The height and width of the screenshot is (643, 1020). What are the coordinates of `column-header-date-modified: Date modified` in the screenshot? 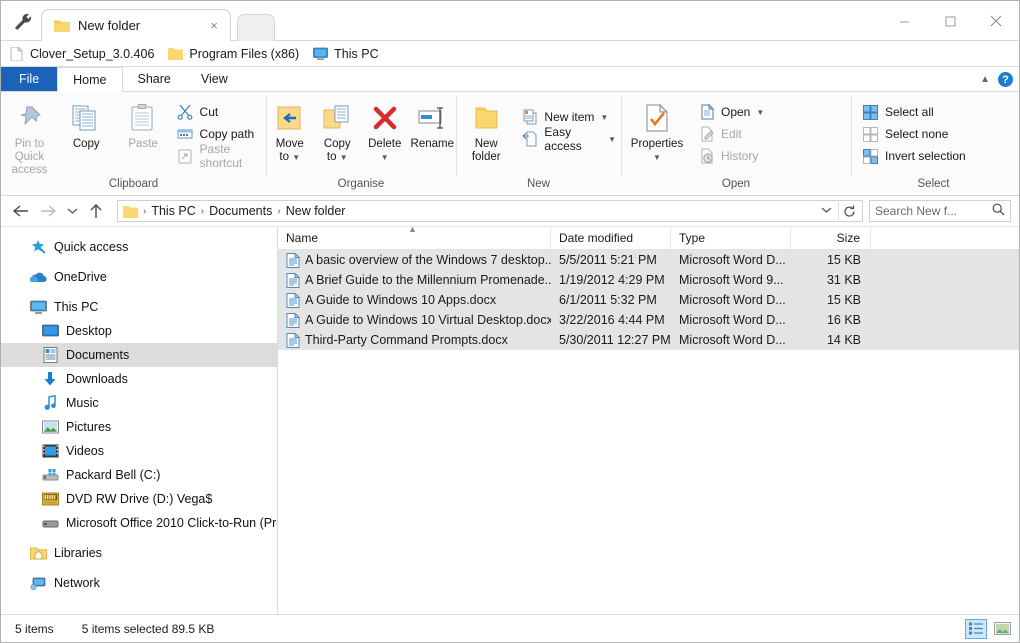 It's located at (611, 238).